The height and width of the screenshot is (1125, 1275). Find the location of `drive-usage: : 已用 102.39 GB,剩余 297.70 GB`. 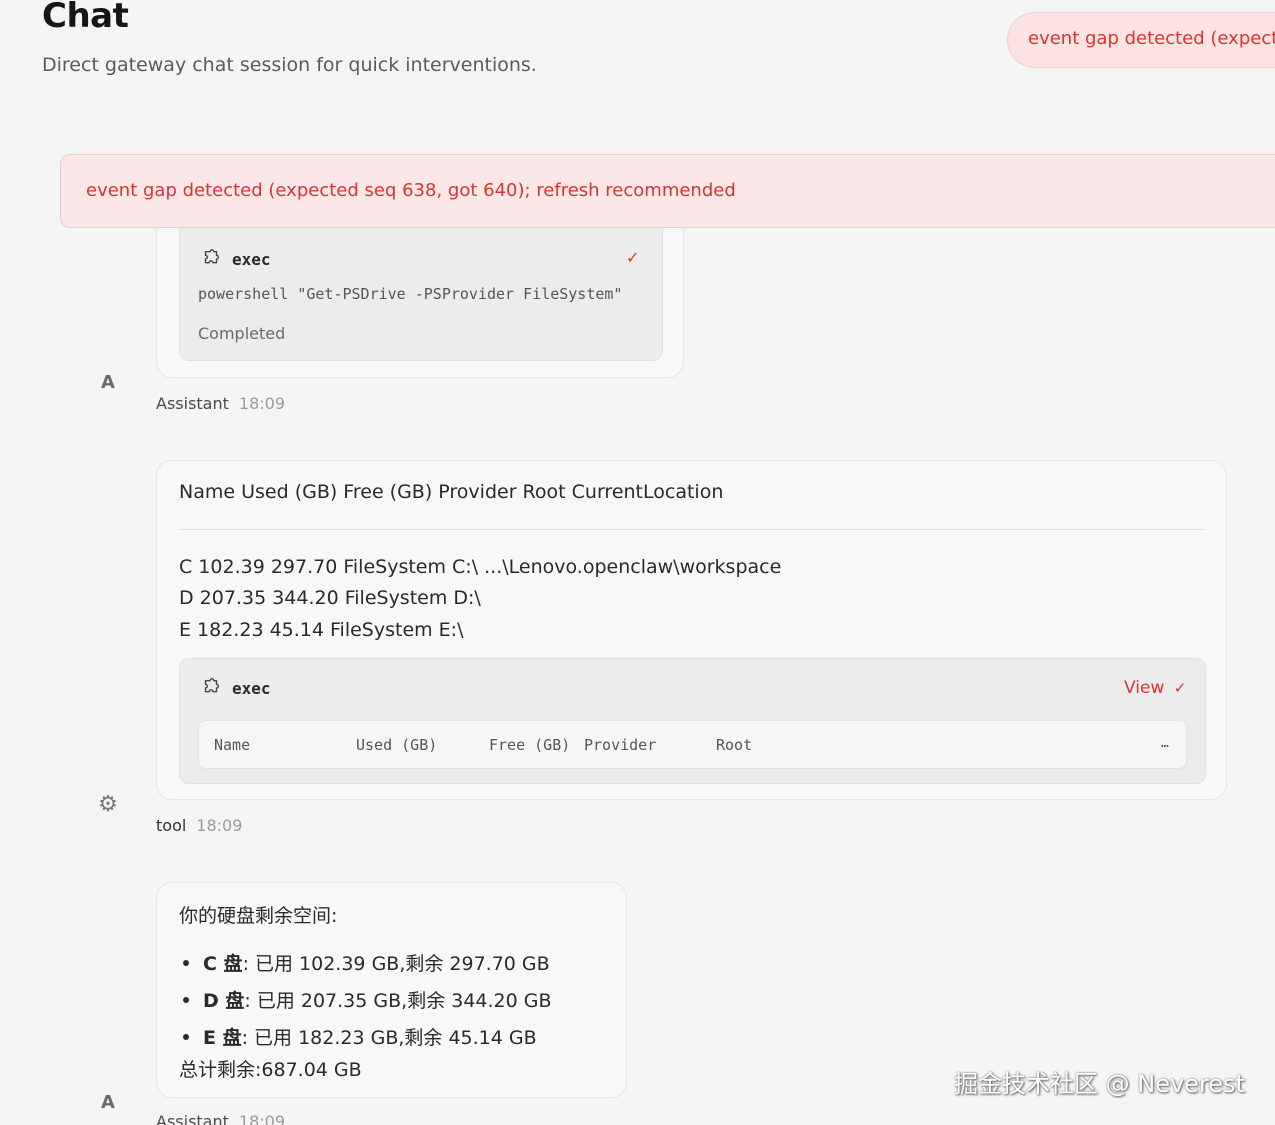

drive-usage: : 已用 102.39 GB,剩余 297.70 GB is located at coordinates (396, 964).